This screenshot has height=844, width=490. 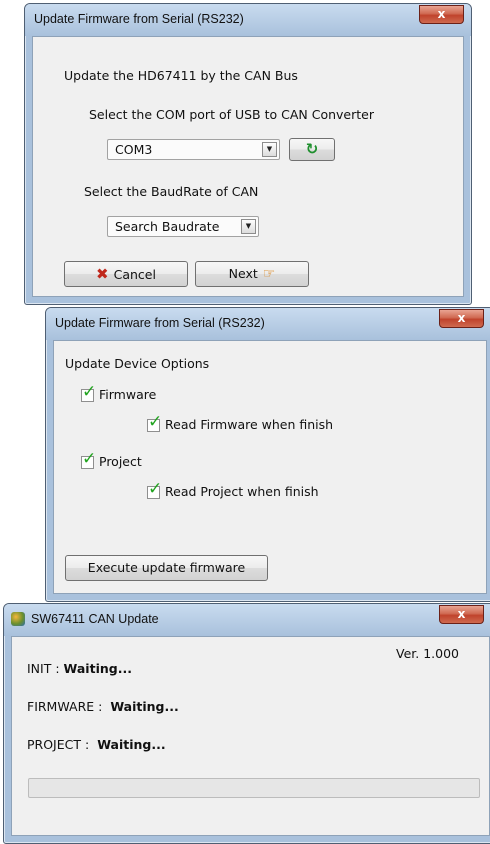 What do you see at coordinates (134, 149) in the screenshot?
I see `com-port-value: COM3` at bounding box center [134, 149].